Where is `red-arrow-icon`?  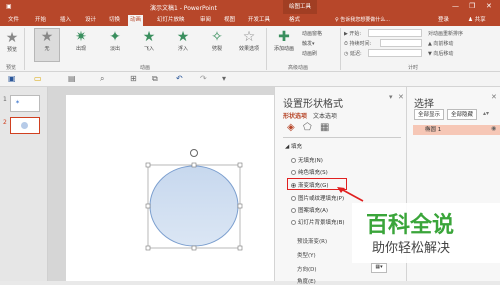
red-arrow-icon is located at coordinates (350, 194).